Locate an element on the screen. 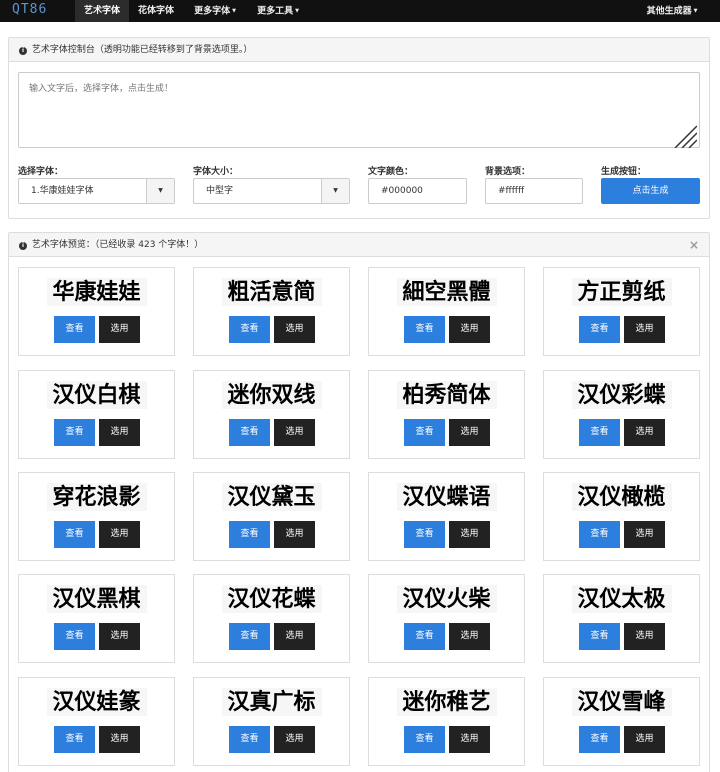 The width and height of the screenshot is (720, 772). nav-item-fancy-fonts: 花体字体 is located at coordinates (156, 11).